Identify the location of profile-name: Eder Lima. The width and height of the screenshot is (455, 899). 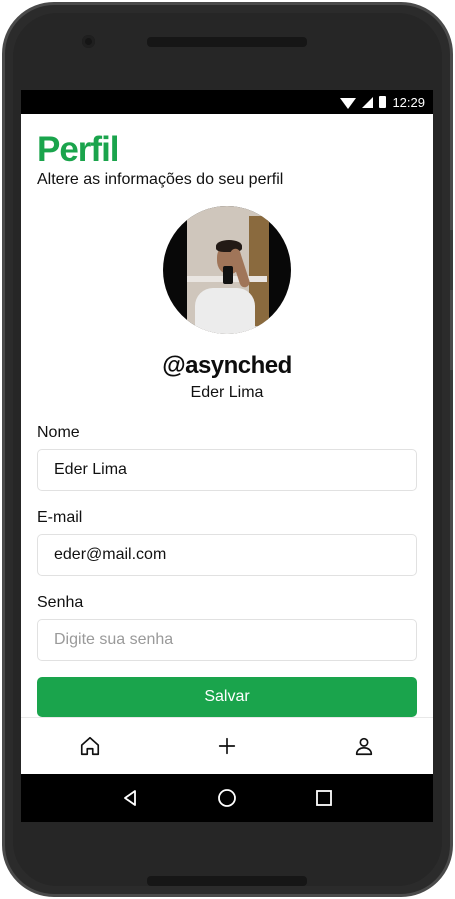
(227, 392).